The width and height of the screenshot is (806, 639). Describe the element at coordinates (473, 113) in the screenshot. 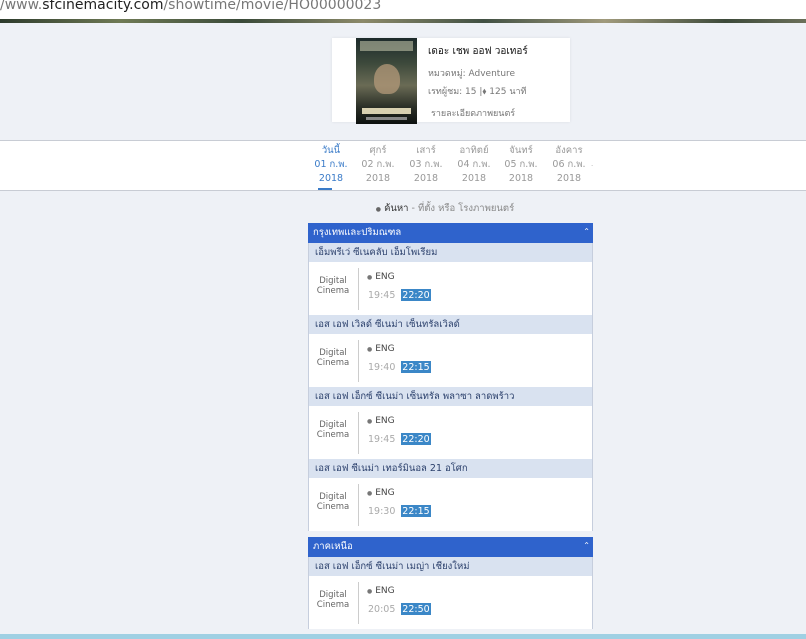

I see `movie-detail-link: รายละเอียดภาพยนตร์` at that location.